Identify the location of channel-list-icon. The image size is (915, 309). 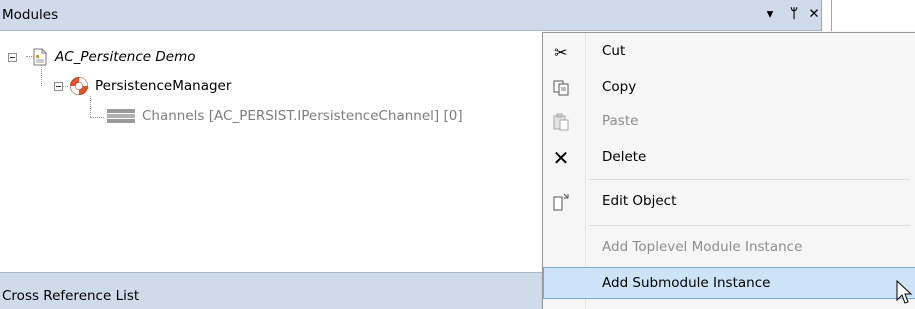
(121, 116).